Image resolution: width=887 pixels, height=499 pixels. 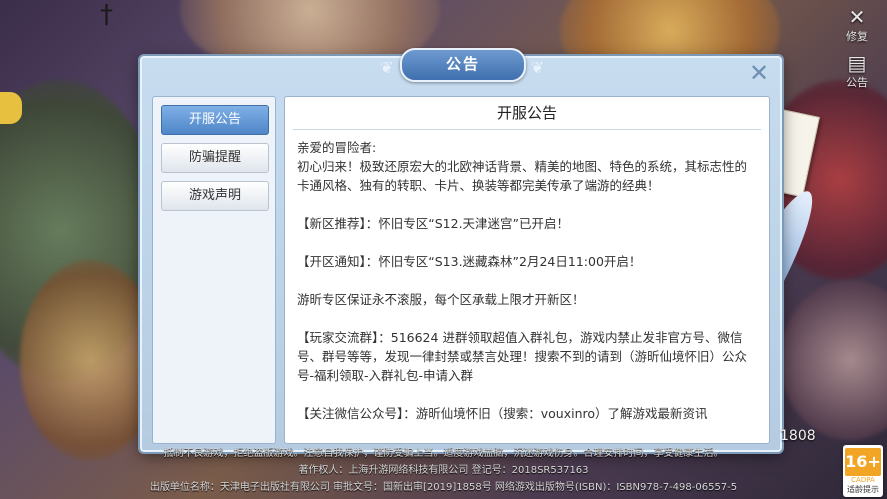 I want to click on rating-org: CADPA, so click(x=863, y=480).